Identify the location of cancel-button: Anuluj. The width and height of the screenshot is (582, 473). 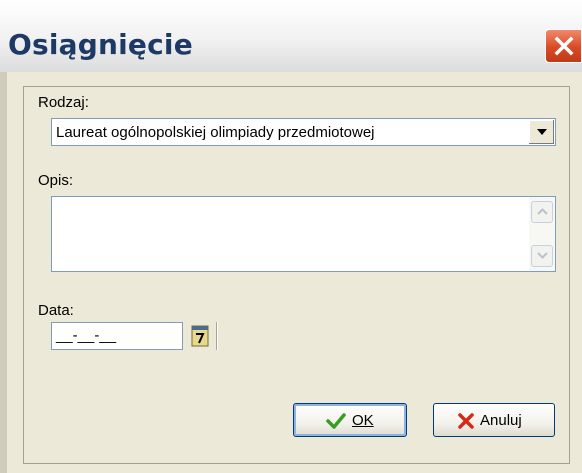
(494, 420).